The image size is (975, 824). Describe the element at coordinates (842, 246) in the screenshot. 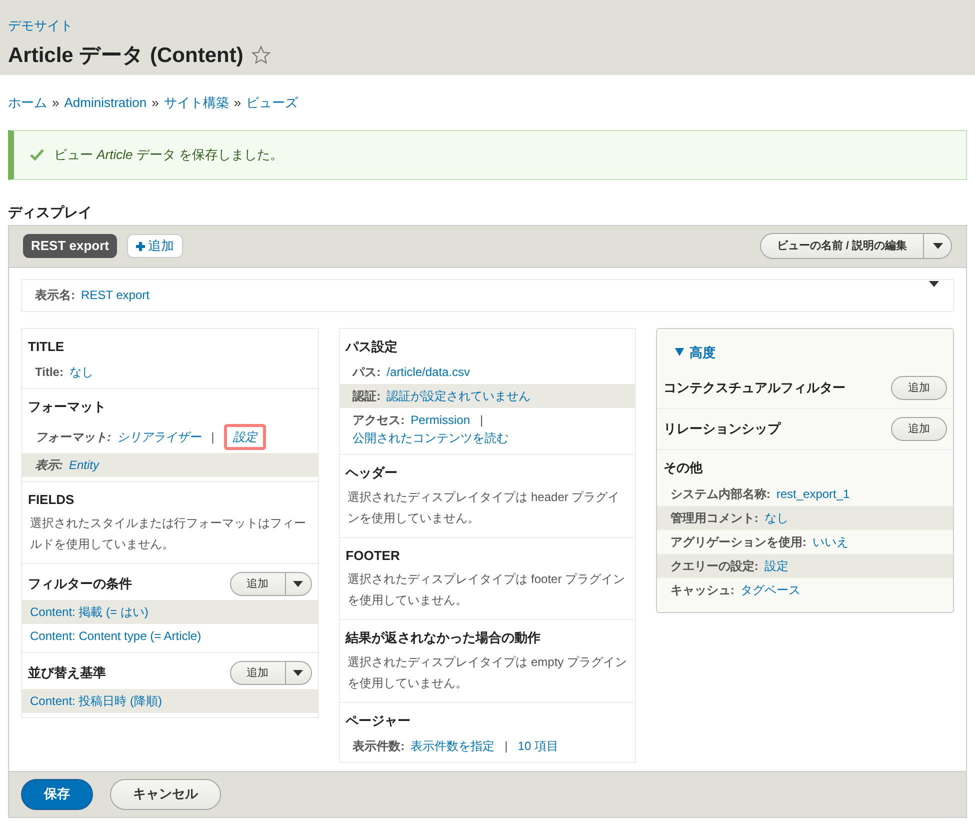

I see `edit-name-button: ビューの名前 / 説明の編集` at that location.